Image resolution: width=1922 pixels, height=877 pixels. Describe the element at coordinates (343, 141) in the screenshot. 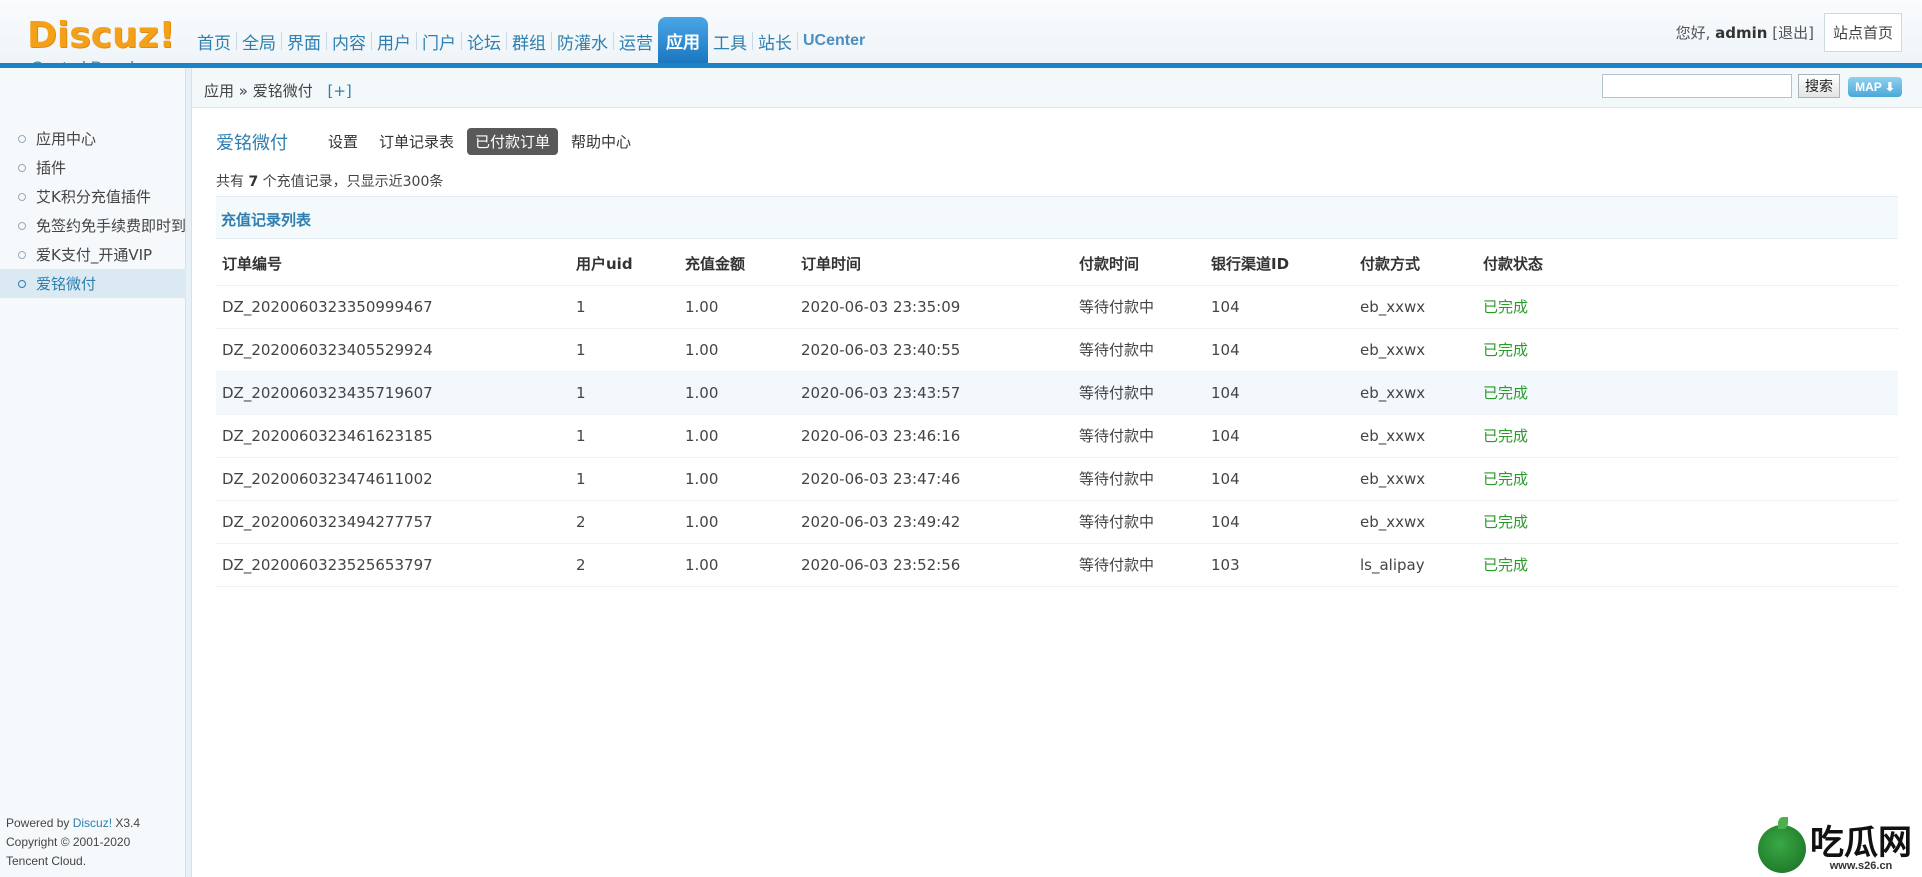

I see `tab-0: 设置` at that location.